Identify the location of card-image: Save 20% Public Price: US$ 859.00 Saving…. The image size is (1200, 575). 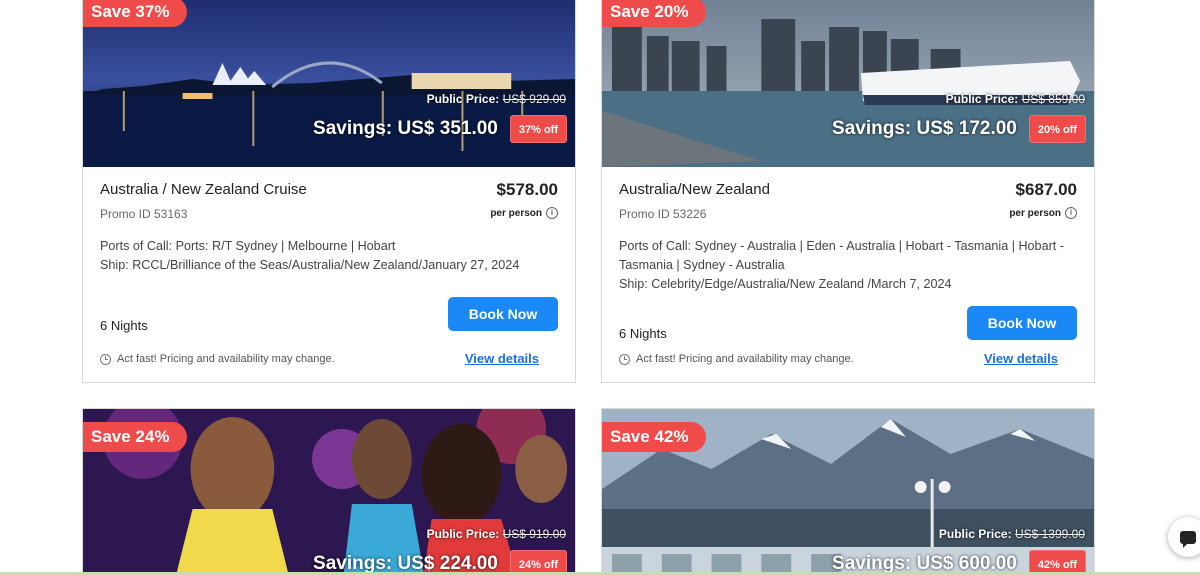
(848, 83).